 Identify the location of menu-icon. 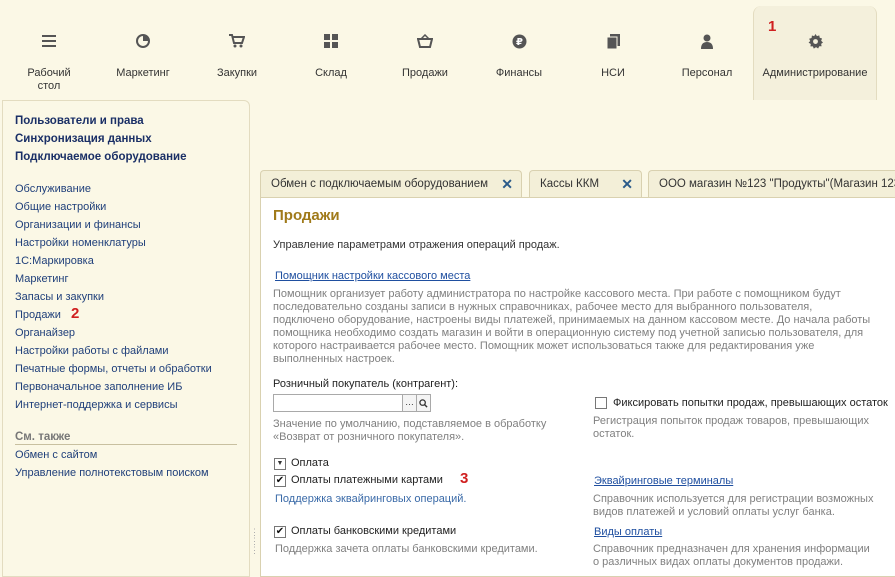
(49, 41).